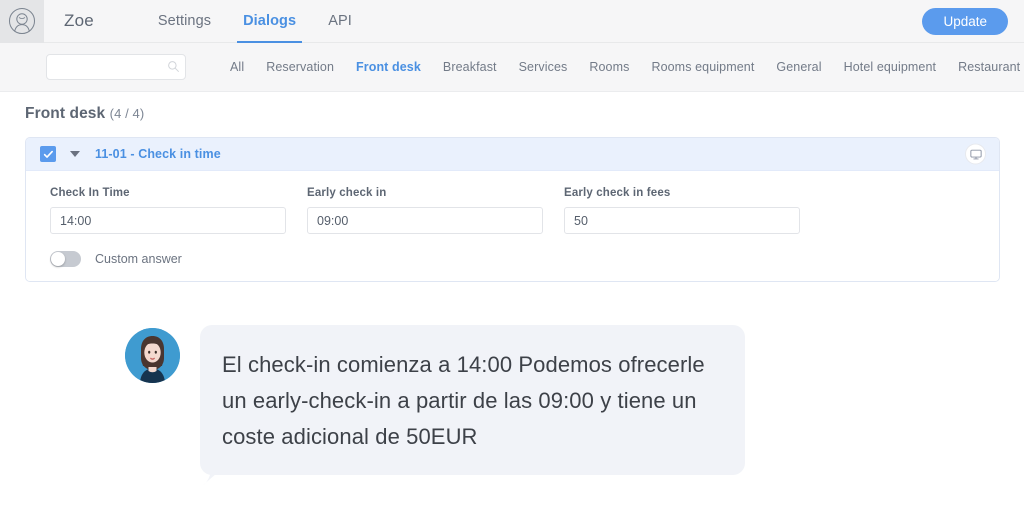 The image size is (1024, 519). I want to click on user-avatar-outline-icon, so click(22, 21).